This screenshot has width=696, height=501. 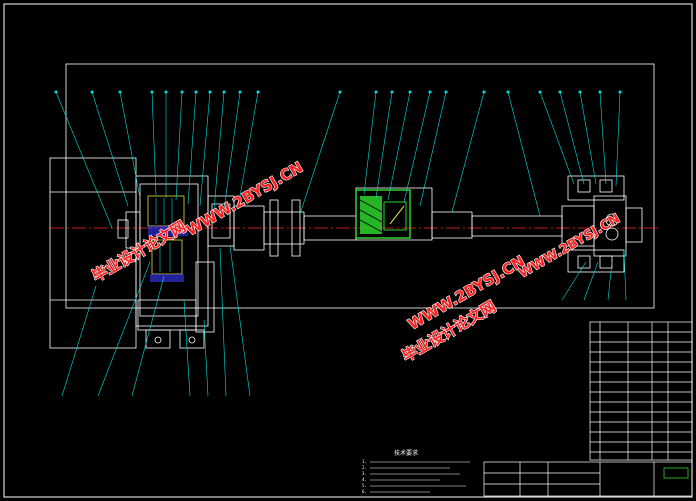 I want to click on note-line-6: 6., so click(x=364, y=491).